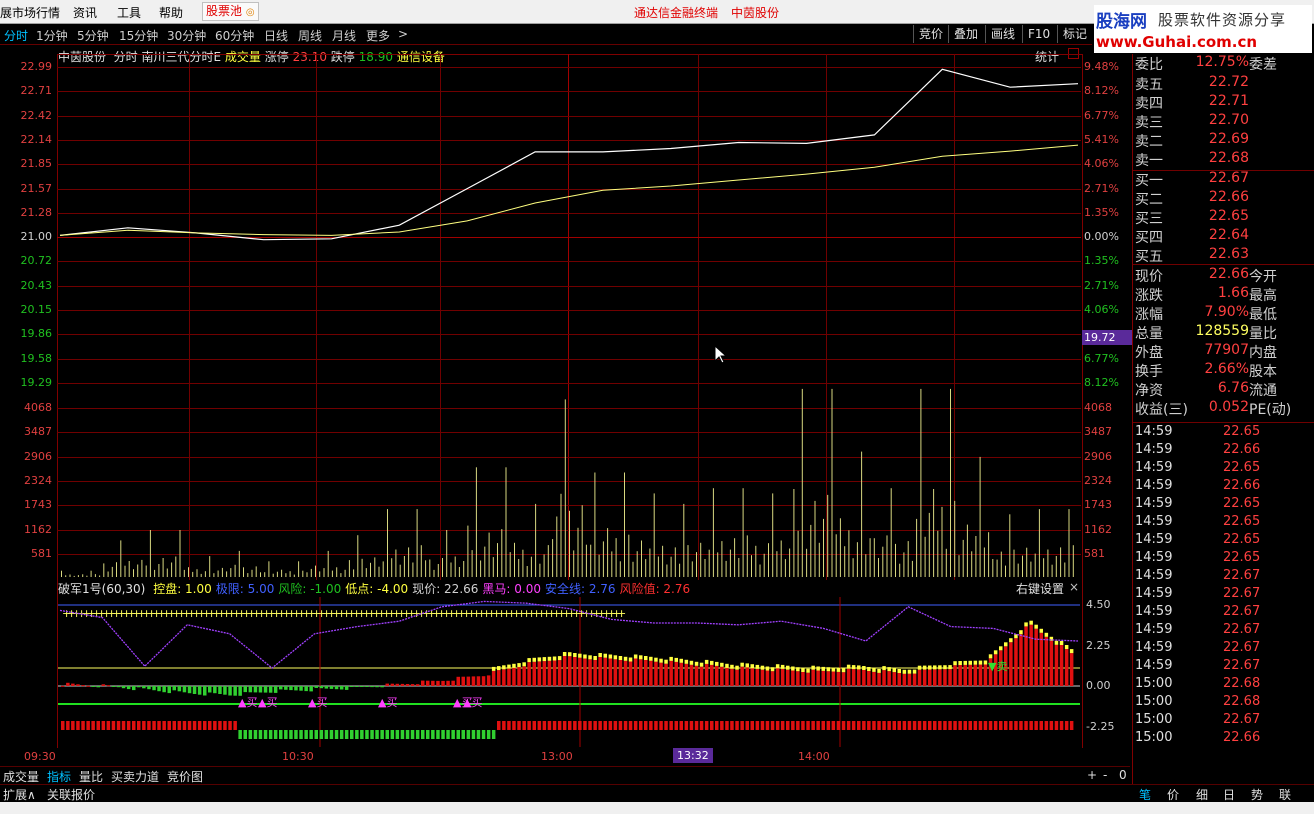  Describe the element at coordinates (30, 12) in the screenshot. I see `menu-item-market: 展市场行情` at that location.